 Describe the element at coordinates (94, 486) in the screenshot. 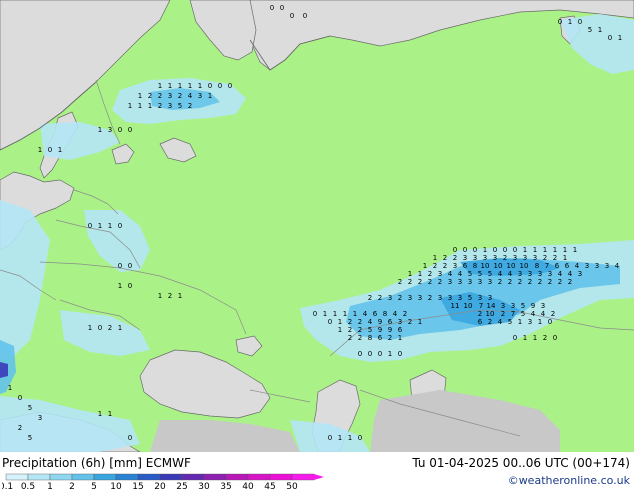

I see `legend-label: 5` at that location.